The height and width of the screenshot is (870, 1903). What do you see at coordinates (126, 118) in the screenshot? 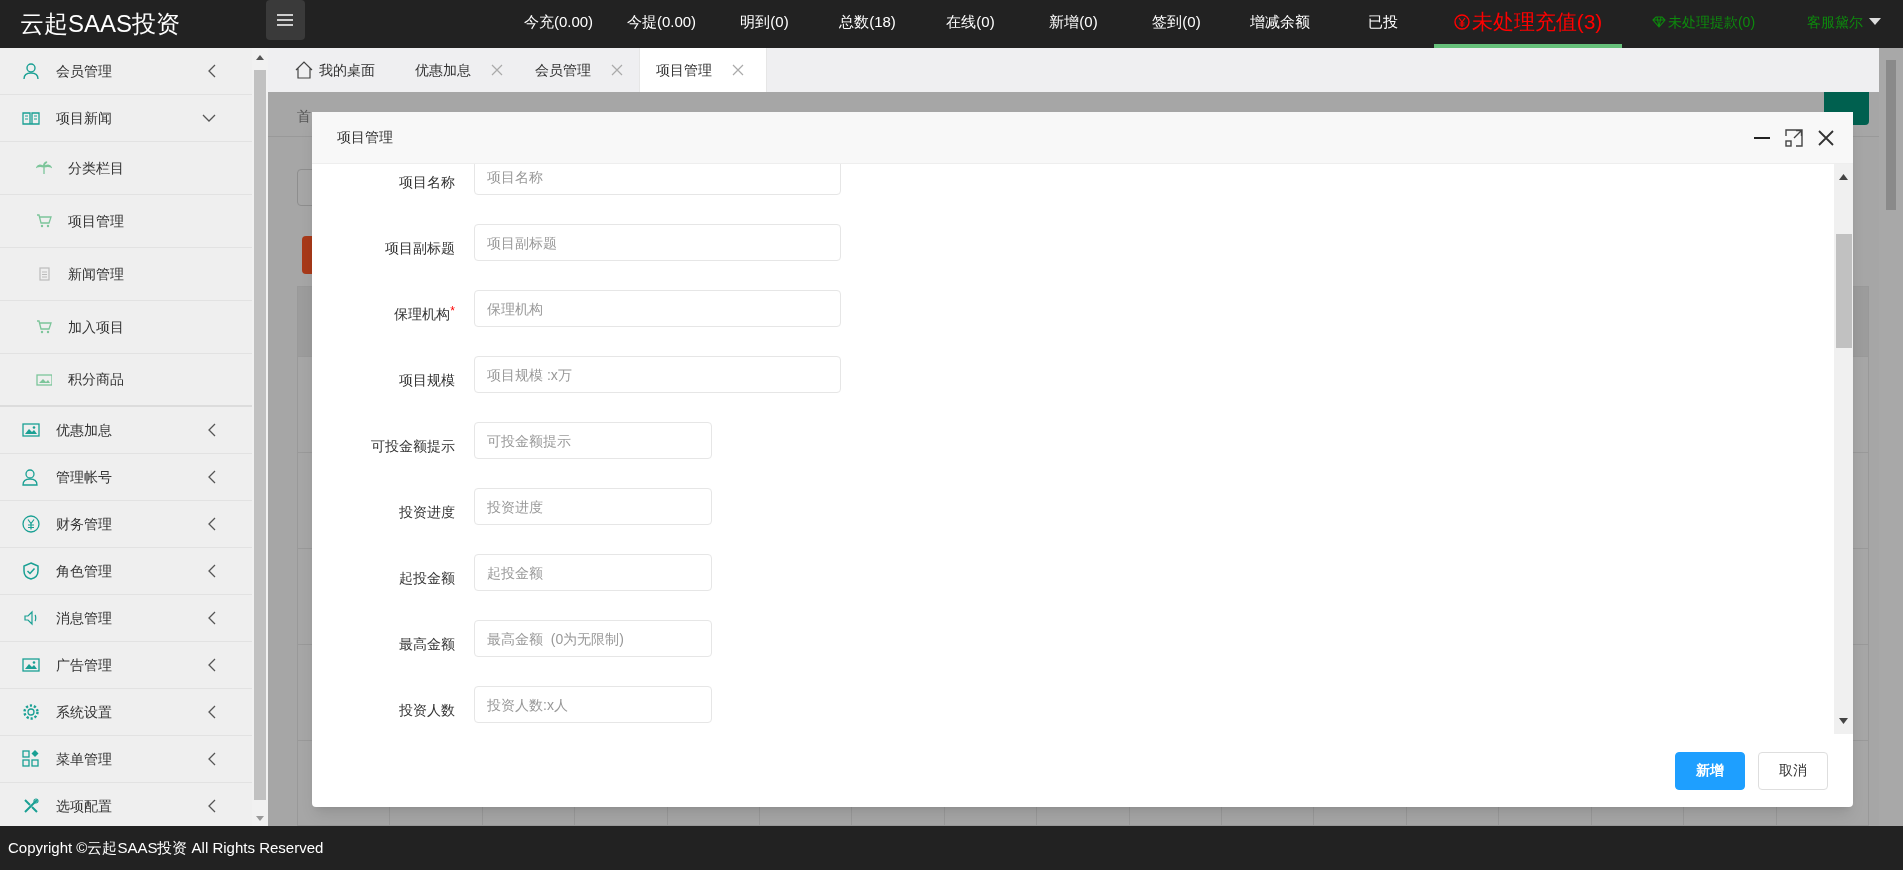
I see `sidebar-item: 项目新闻` at bounding box center [126, 118].